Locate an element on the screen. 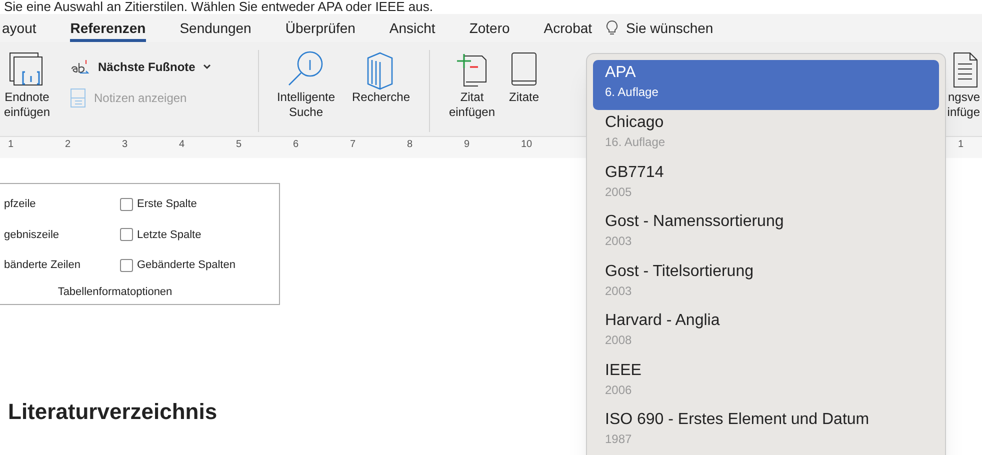 This screenshot has height=455, width=982. chevron-down-icon is located at coordinates (207, 67).